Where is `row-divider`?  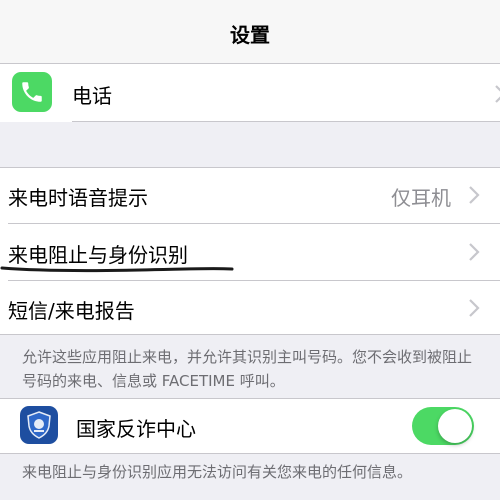
row-divider is located at coordinates (286, 121).